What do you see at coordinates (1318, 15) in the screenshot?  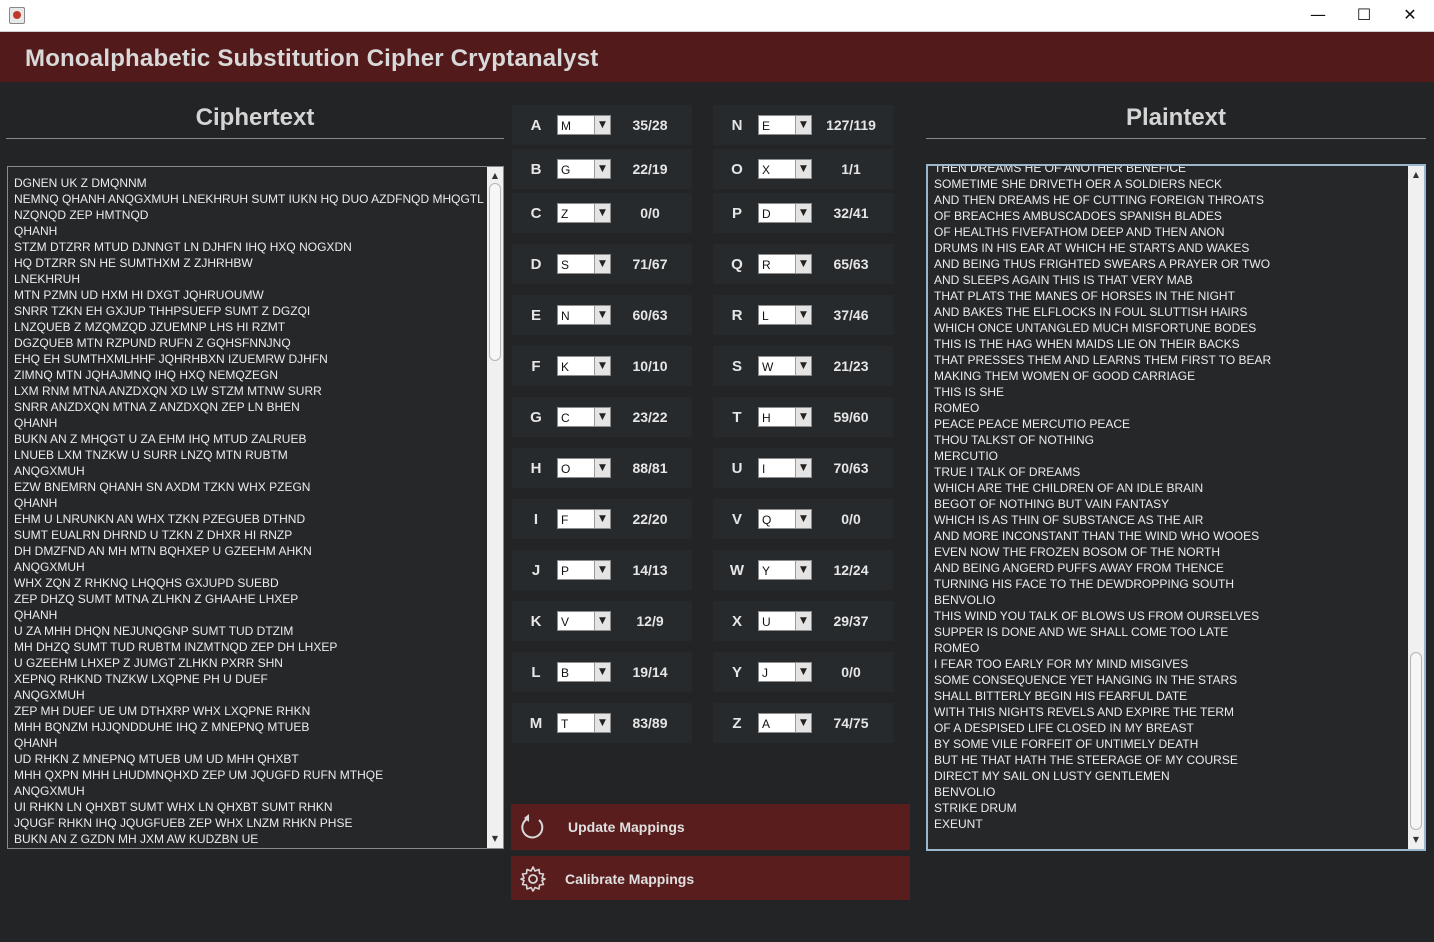 I see `minimize-button: —` at bounding box center [1318, 15].